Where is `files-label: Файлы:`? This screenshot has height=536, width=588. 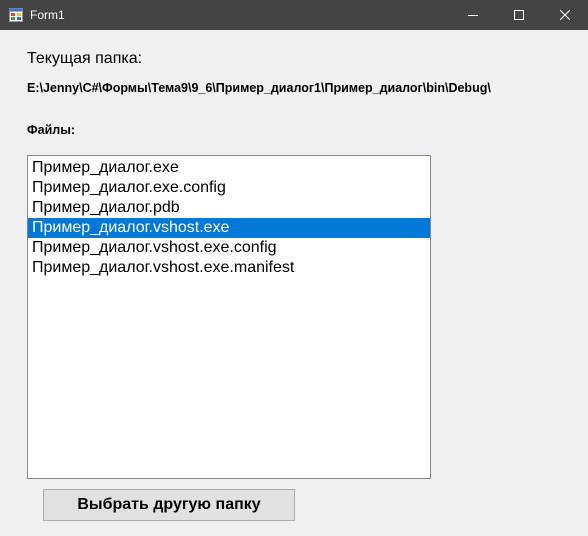
files-label: Файлы: is located at coordinates (51, 130).